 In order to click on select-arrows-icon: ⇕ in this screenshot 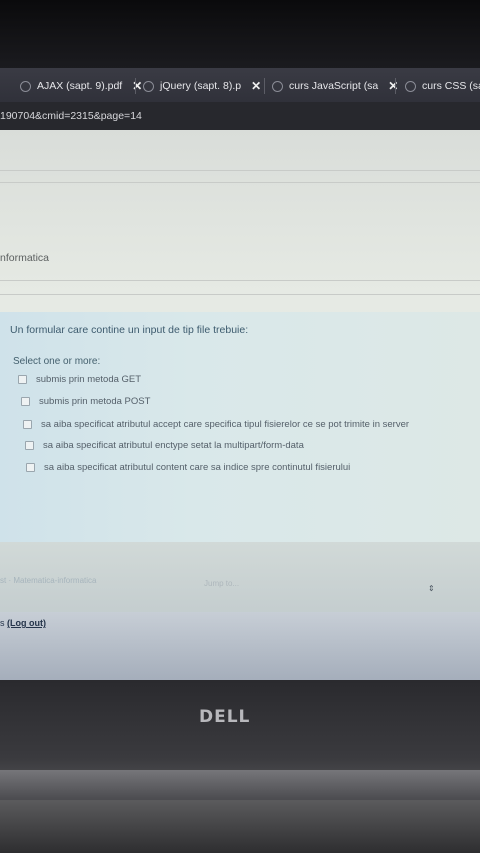, I will do `click(431, 588)`.